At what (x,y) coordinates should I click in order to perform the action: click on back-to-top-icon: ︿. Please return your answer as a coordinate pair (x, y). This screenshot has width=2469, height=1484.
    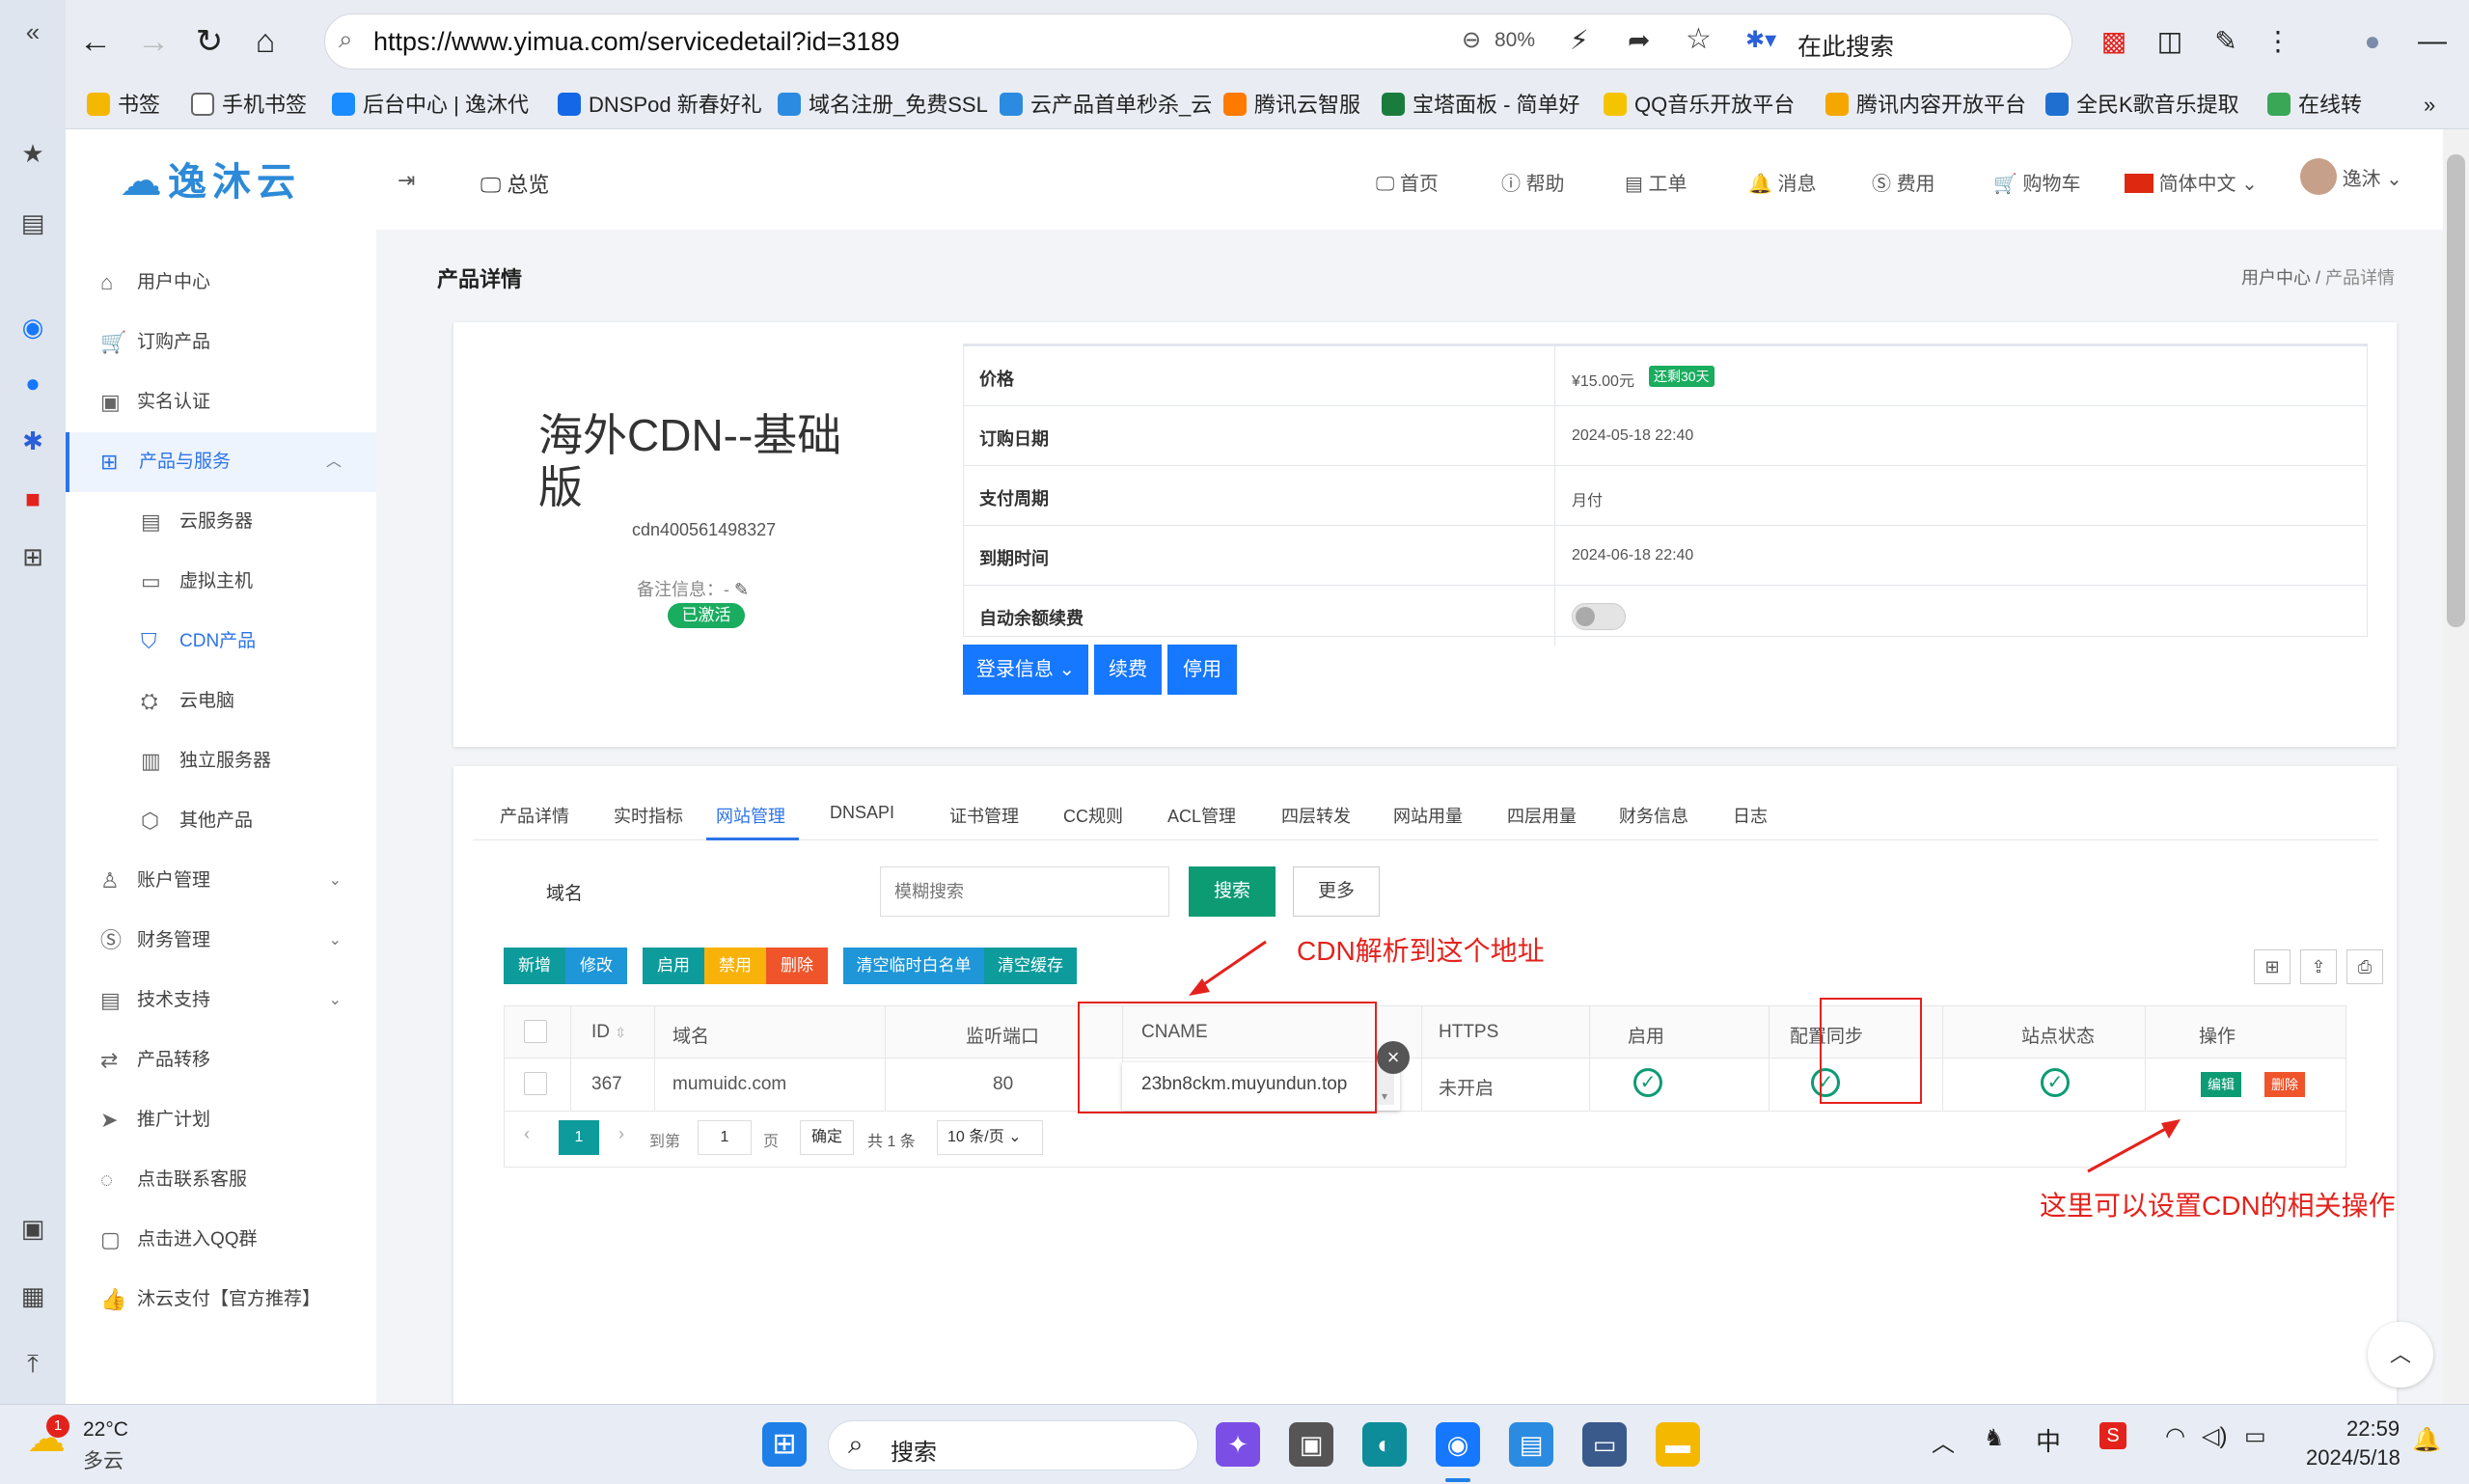
    Looking at the image, I should click on (2400, 1355).